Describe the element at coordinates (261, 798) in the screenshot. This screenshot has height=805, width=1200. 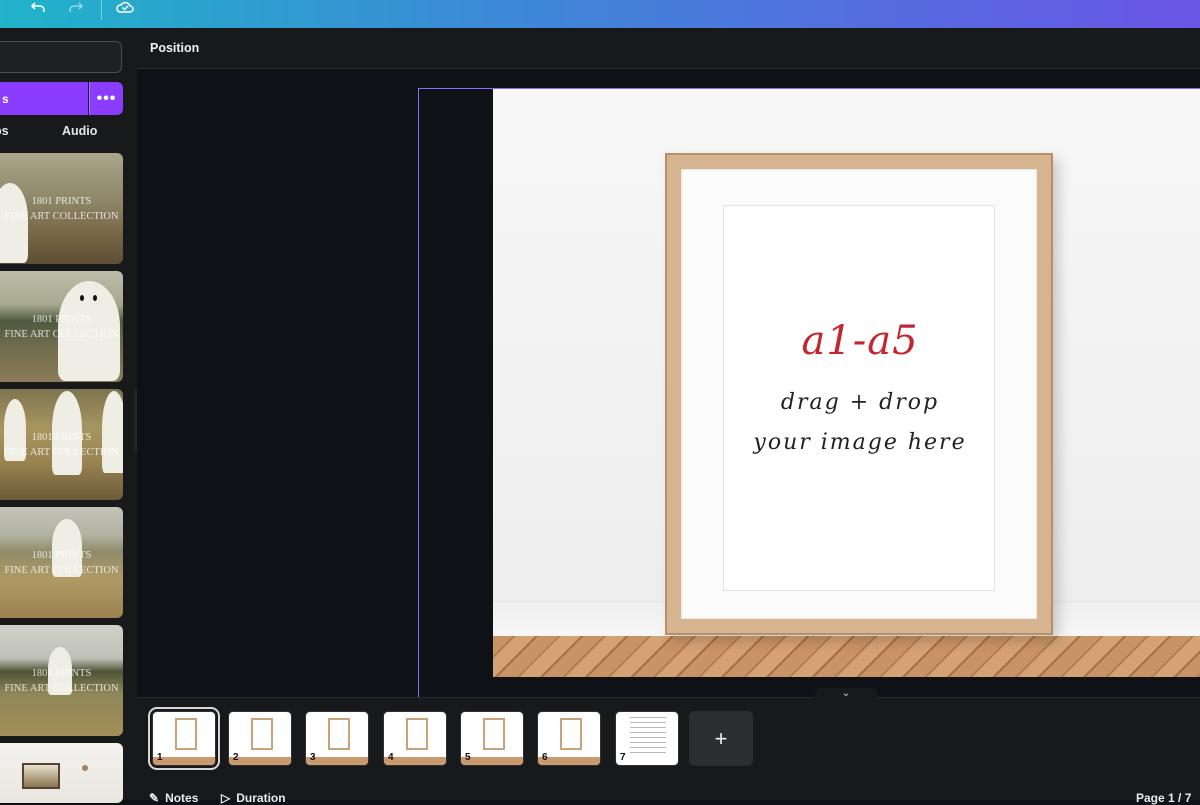
I see `duration-label: Duration` at that location.